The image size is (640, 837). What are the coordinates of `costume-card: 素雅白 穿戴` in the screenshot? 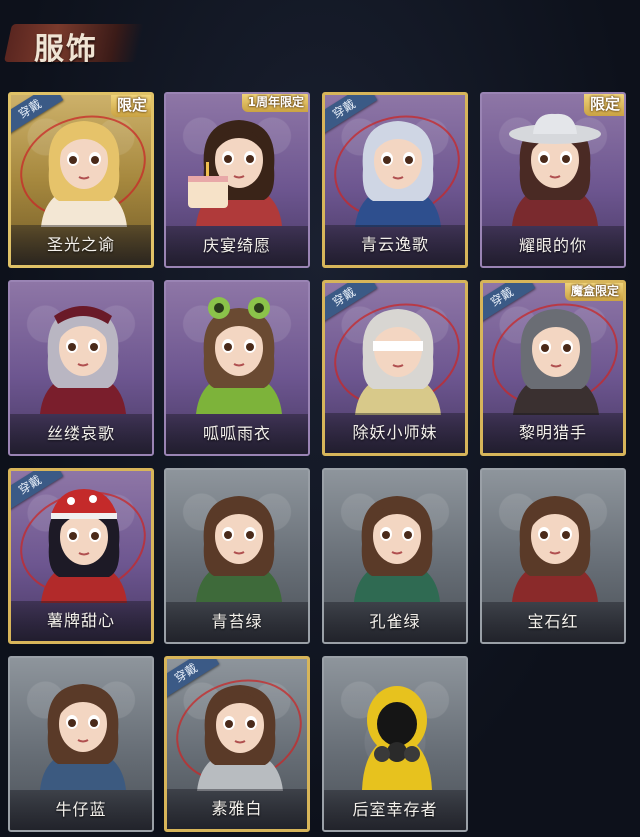 It's located at (237, 744).